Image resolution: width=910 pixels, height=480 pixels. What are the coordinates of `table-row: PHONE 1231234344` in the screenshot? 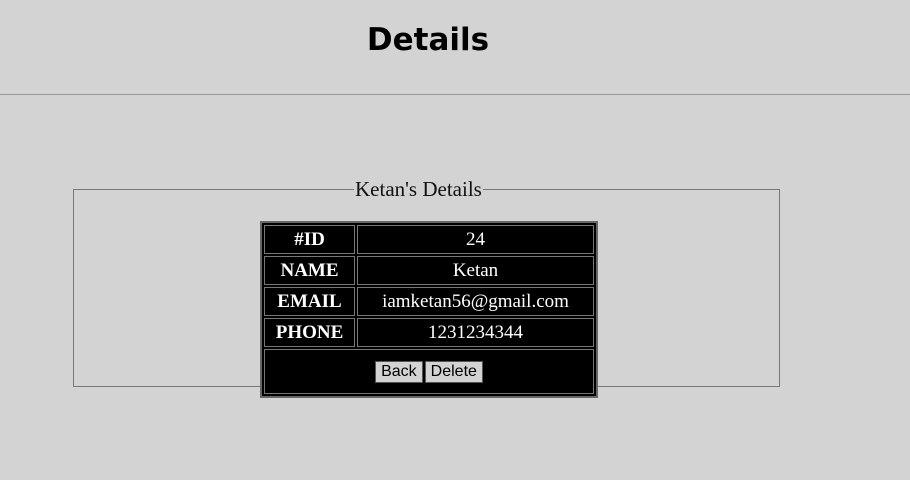 It's located at (429, 332).